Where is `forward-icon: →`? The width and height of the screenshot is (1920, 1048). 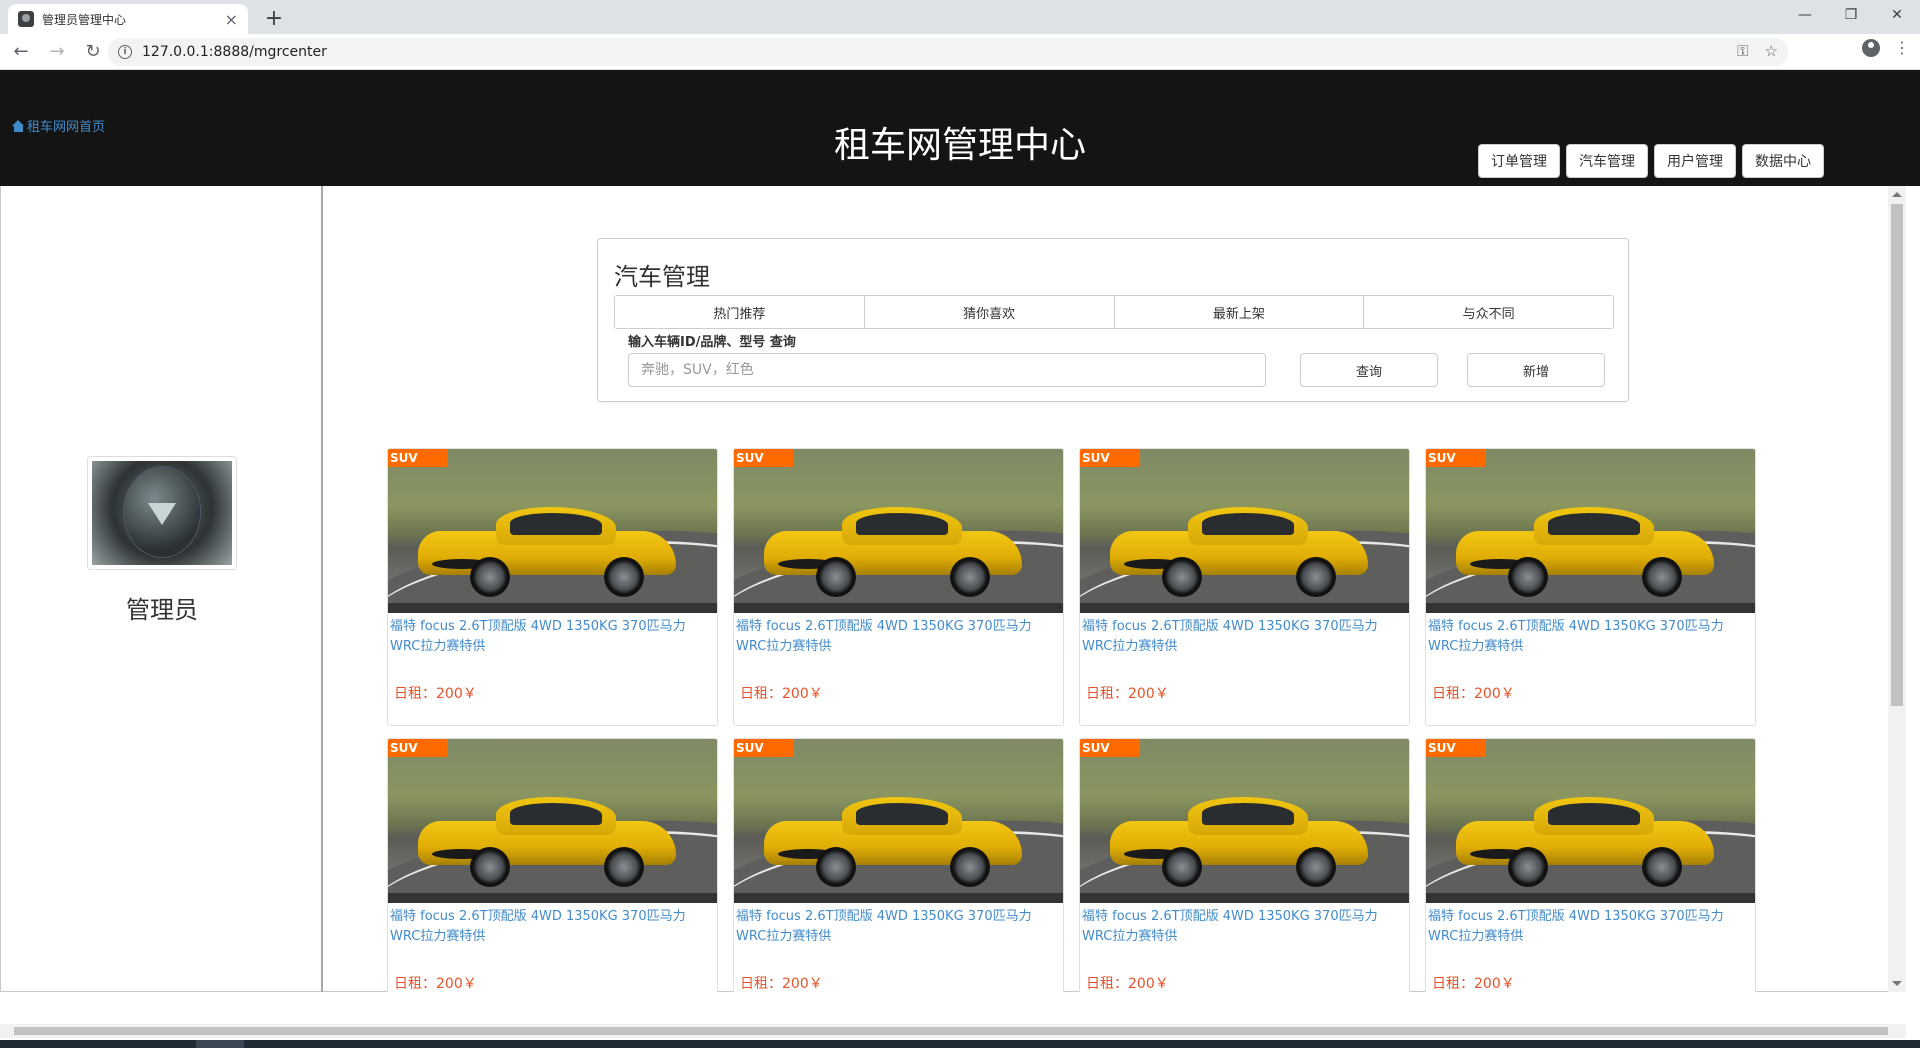 forward-icon: → is located at coordinates (57, 52).